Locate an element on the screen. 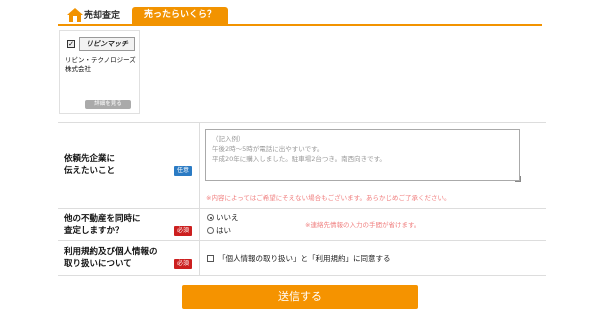 Image resolution: width=600 pixels, height=316 pixels. company-card: ✓ リビンマッチ リビン・テクノロジーズ株式会社 詳細を見る is located at coordinates (99, 72).